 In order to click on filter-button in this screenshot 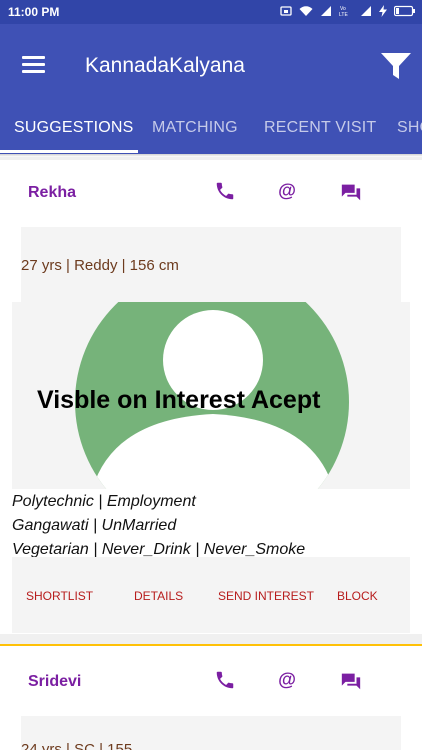, I will do `click(396, 66)`.